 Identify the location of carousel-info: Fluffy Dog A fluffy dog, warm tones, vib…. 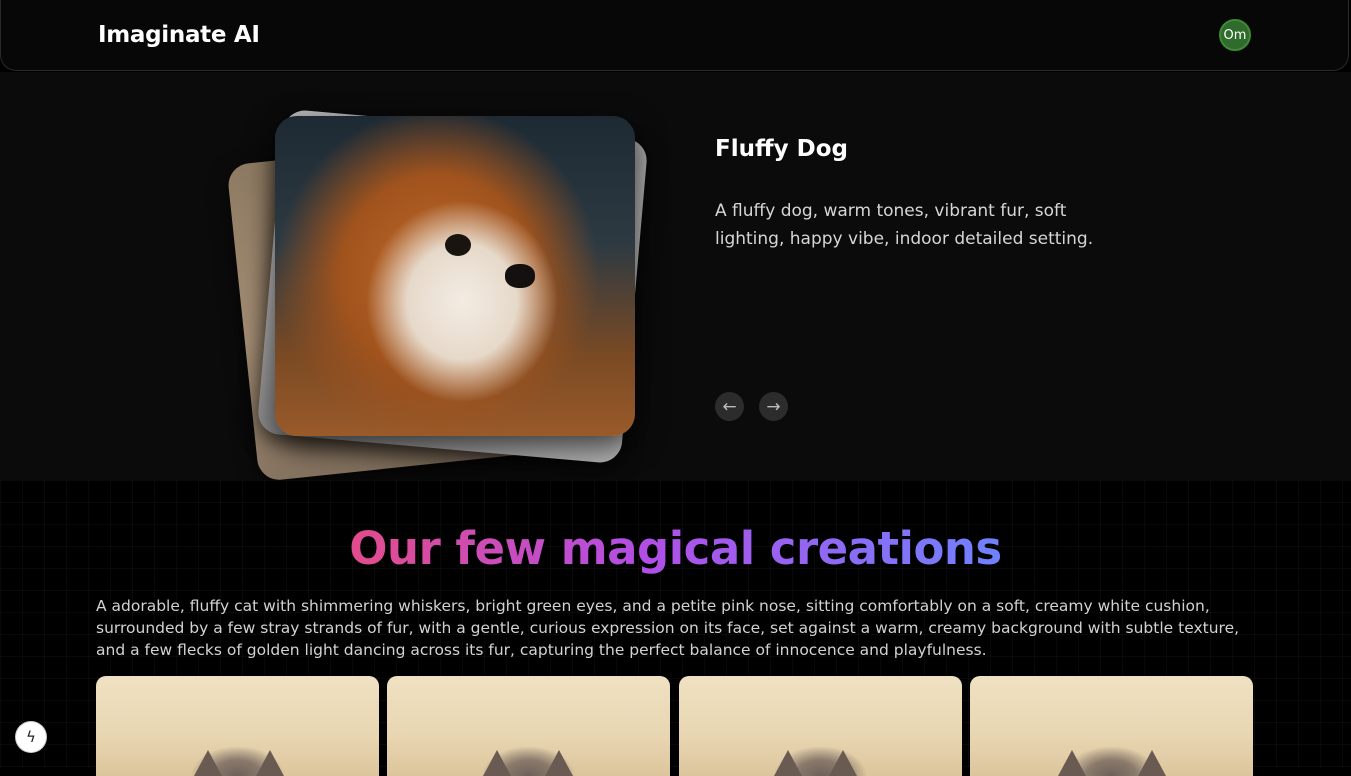
(905, 194).